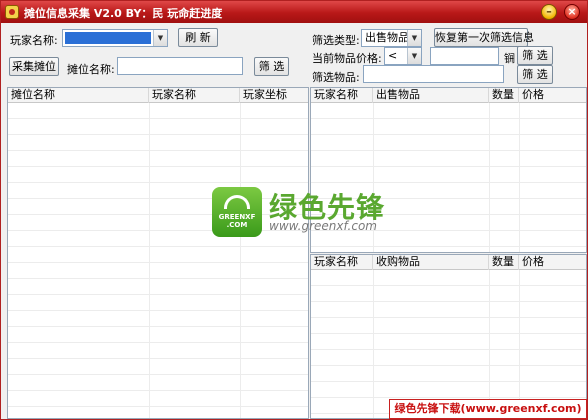 This screenshot has height=420, width=588. What do you see at coordinates (387, 37) in the screenshot?
I see `filter-type-value: 出售物品` at bounding box center [387, 37].